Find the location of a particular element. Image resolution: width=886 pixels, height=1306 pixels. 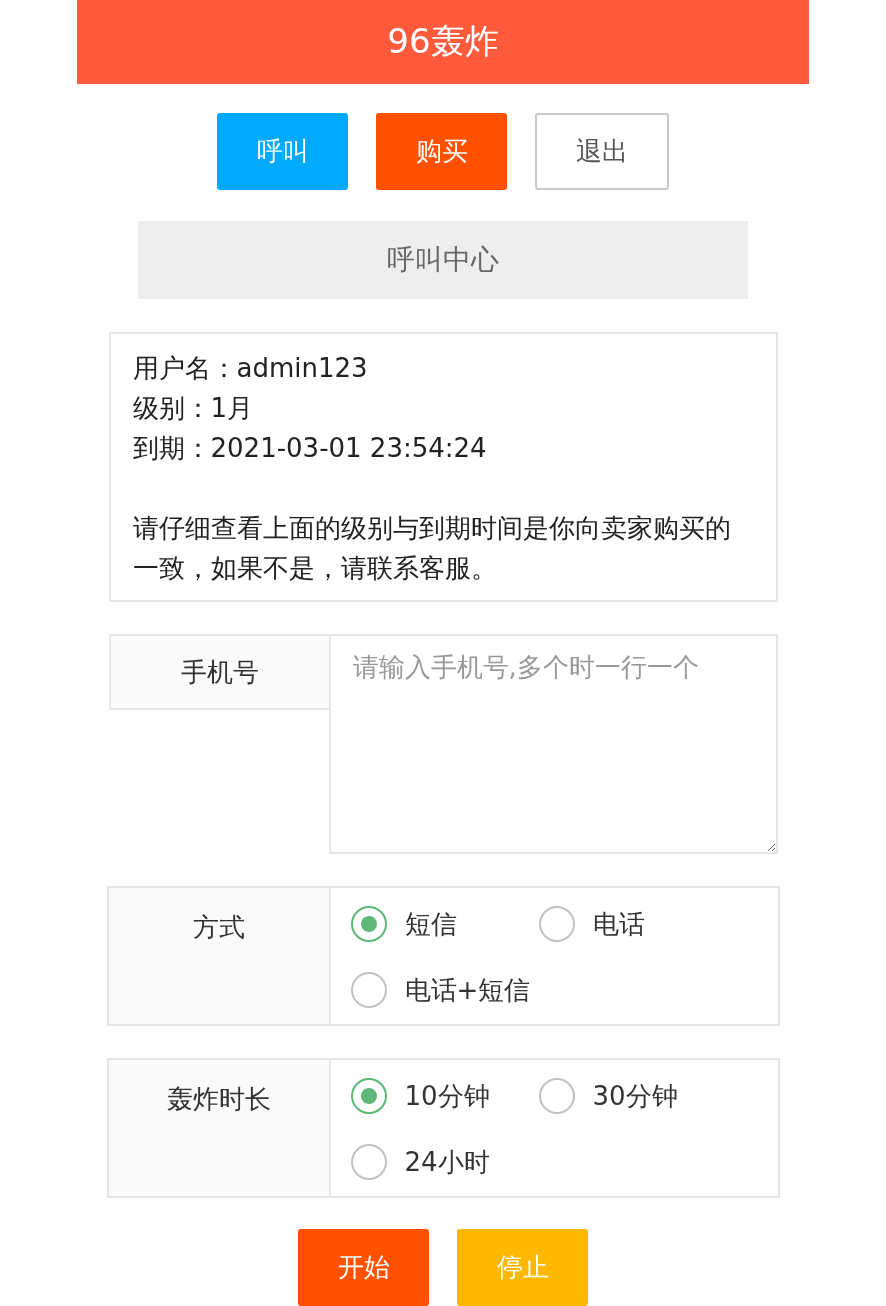

radio-label: 短信 is located at coordinates (430, 924).